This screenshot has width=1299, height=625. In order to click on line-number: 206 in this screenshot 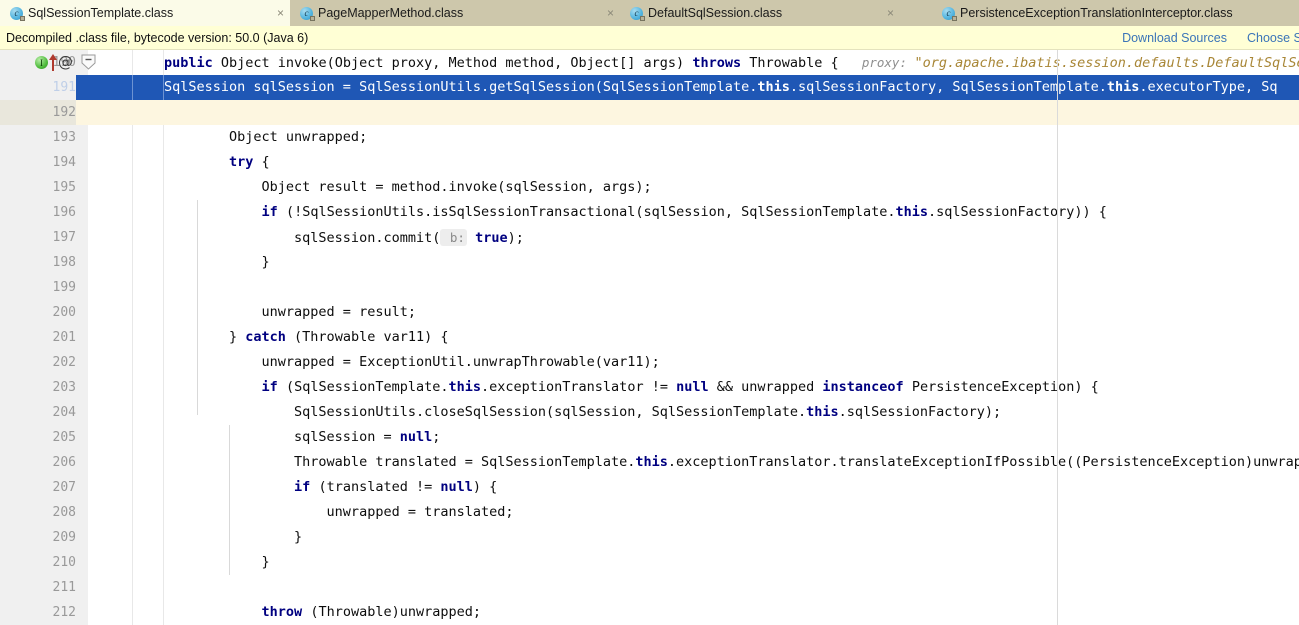, I will do `click(64, 462)`.